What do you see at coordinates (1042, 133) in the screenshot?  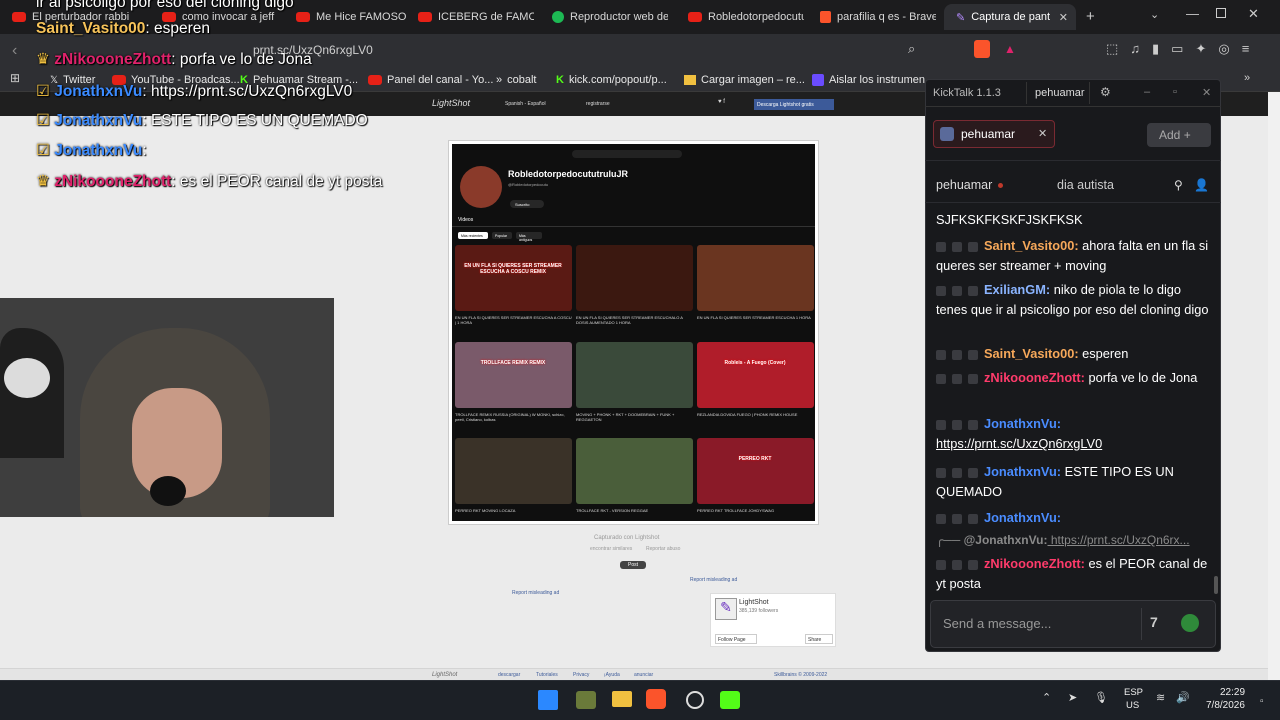 I see `chip-close-icon: ✕` at bounding box center [1042, 133].